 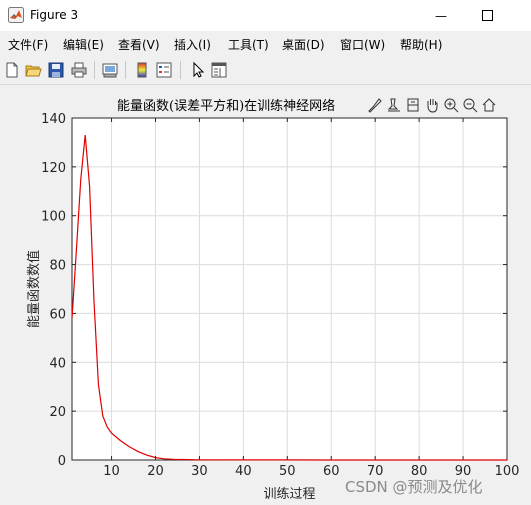 What do you see at coordinates (28, 44) in the screenshot?
I see `menu-file: 文件(F)` at bounding box center [28, 44].